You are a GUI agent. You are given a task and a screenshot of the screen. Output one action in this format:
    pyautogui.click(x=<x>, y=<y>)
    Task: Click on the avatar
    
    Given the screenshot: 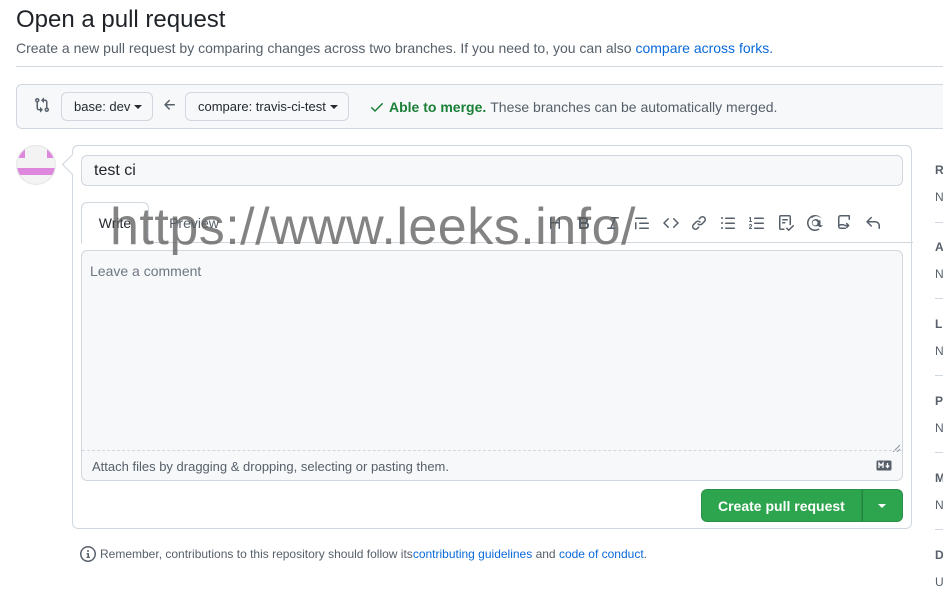 What is the action you would take?
    pyautogui.click(x=36, y=165)
    